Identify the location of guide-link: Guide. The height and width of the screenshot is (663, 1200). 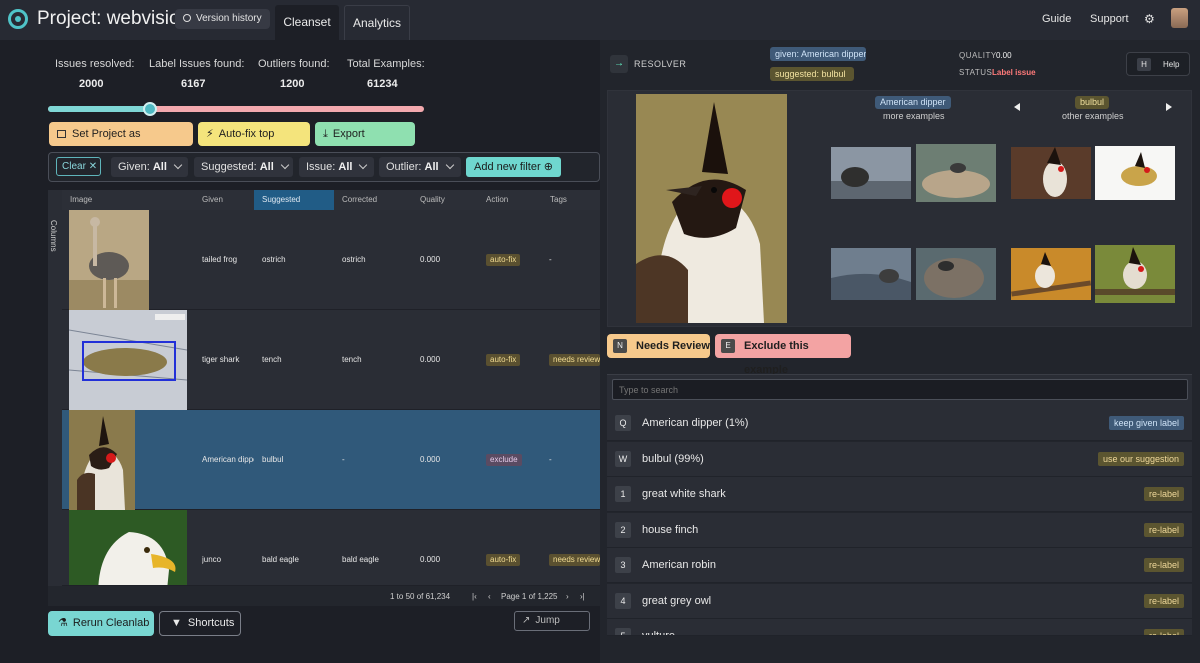
(1056, 19).